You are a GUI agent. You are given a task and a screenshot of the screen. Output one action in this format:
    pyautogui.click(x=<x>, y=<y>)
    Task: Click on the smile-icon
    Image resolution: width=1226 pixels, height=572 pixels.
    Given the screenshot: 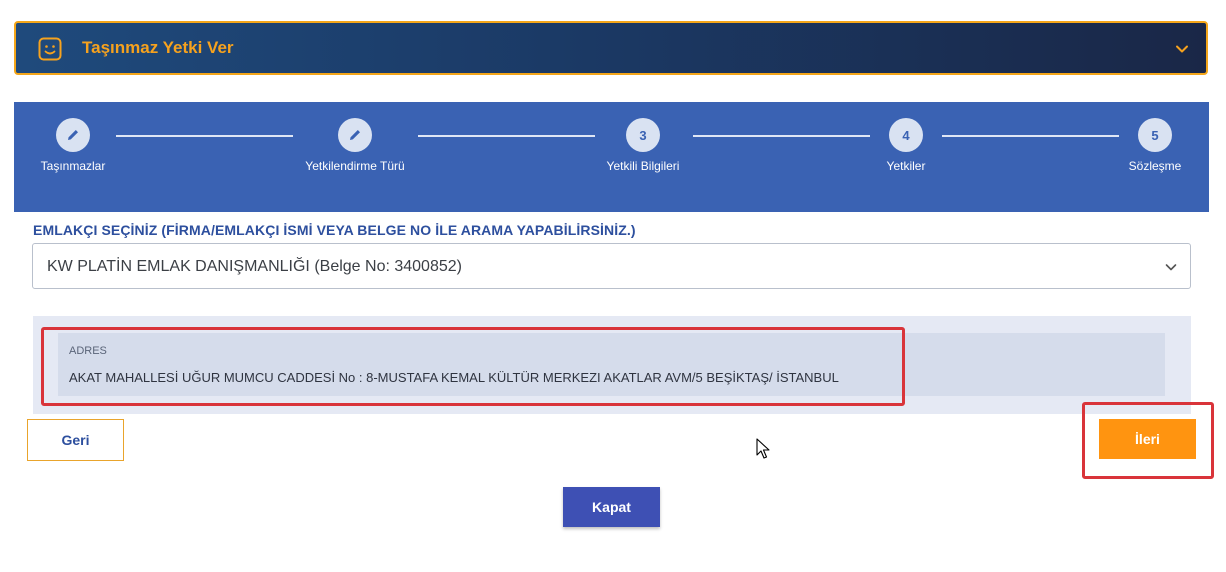 What is the action you would take?
    pyautogui.click(x=50, y=49)
    